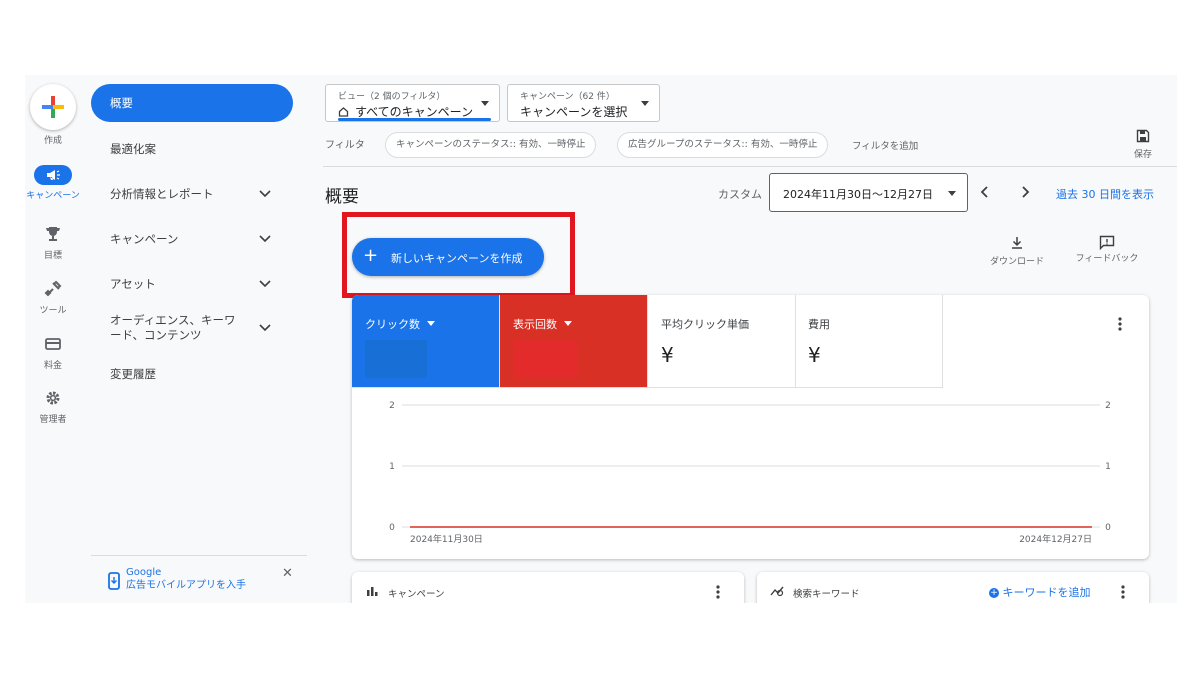  Describe the element at coordinates (1025, 192) in the screenshot. I see `chevron-right-icon` at that location.